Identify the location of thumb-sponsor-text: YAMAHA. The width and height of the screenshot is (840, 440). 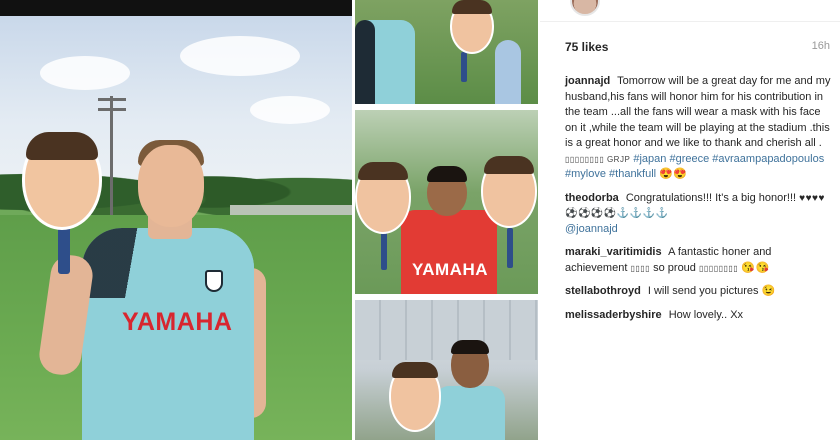
(450, 269).